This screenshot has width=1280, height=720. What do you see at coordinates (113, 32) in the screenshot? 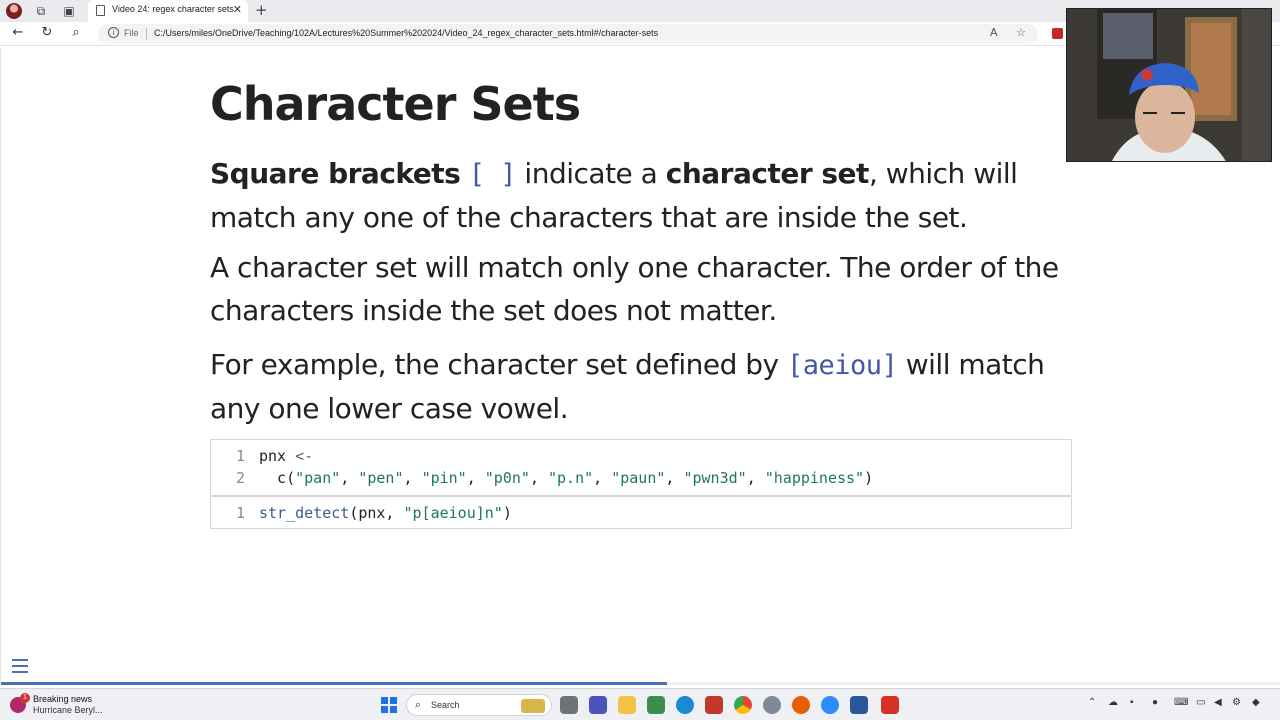
I see `info-icon: i` at bounding box center [113, 32].